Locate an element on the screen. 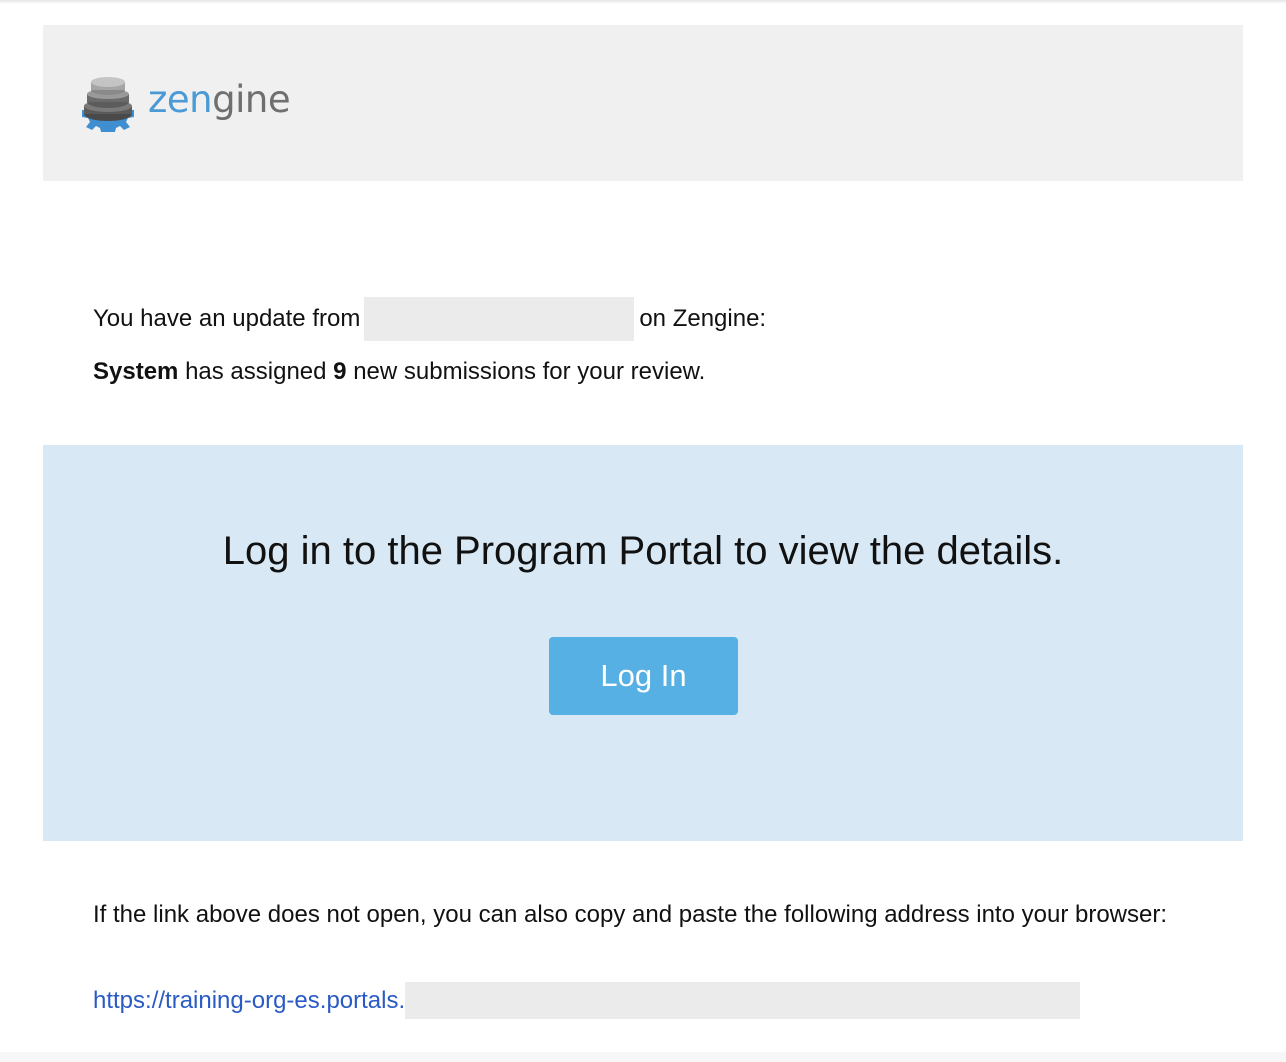  fallback-link-line: https://training-org-es.portals. is located at coordinates (587, 1000).